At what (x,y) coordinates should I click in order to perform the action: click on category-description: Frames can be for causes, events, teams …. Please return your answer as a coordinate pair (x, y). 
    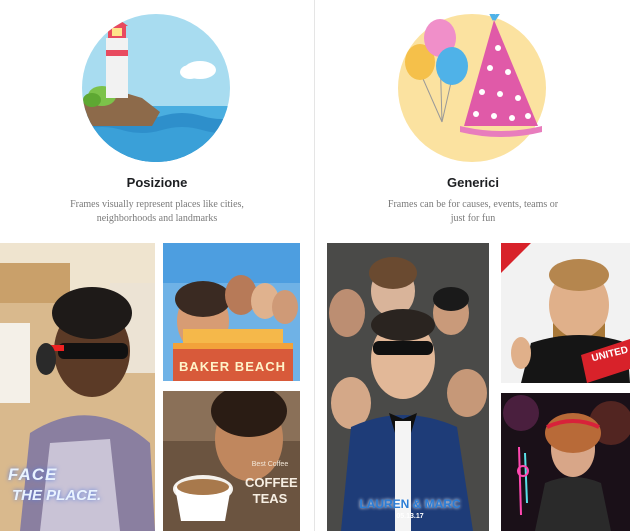
    Looking at the image, I should click on (473, 211).